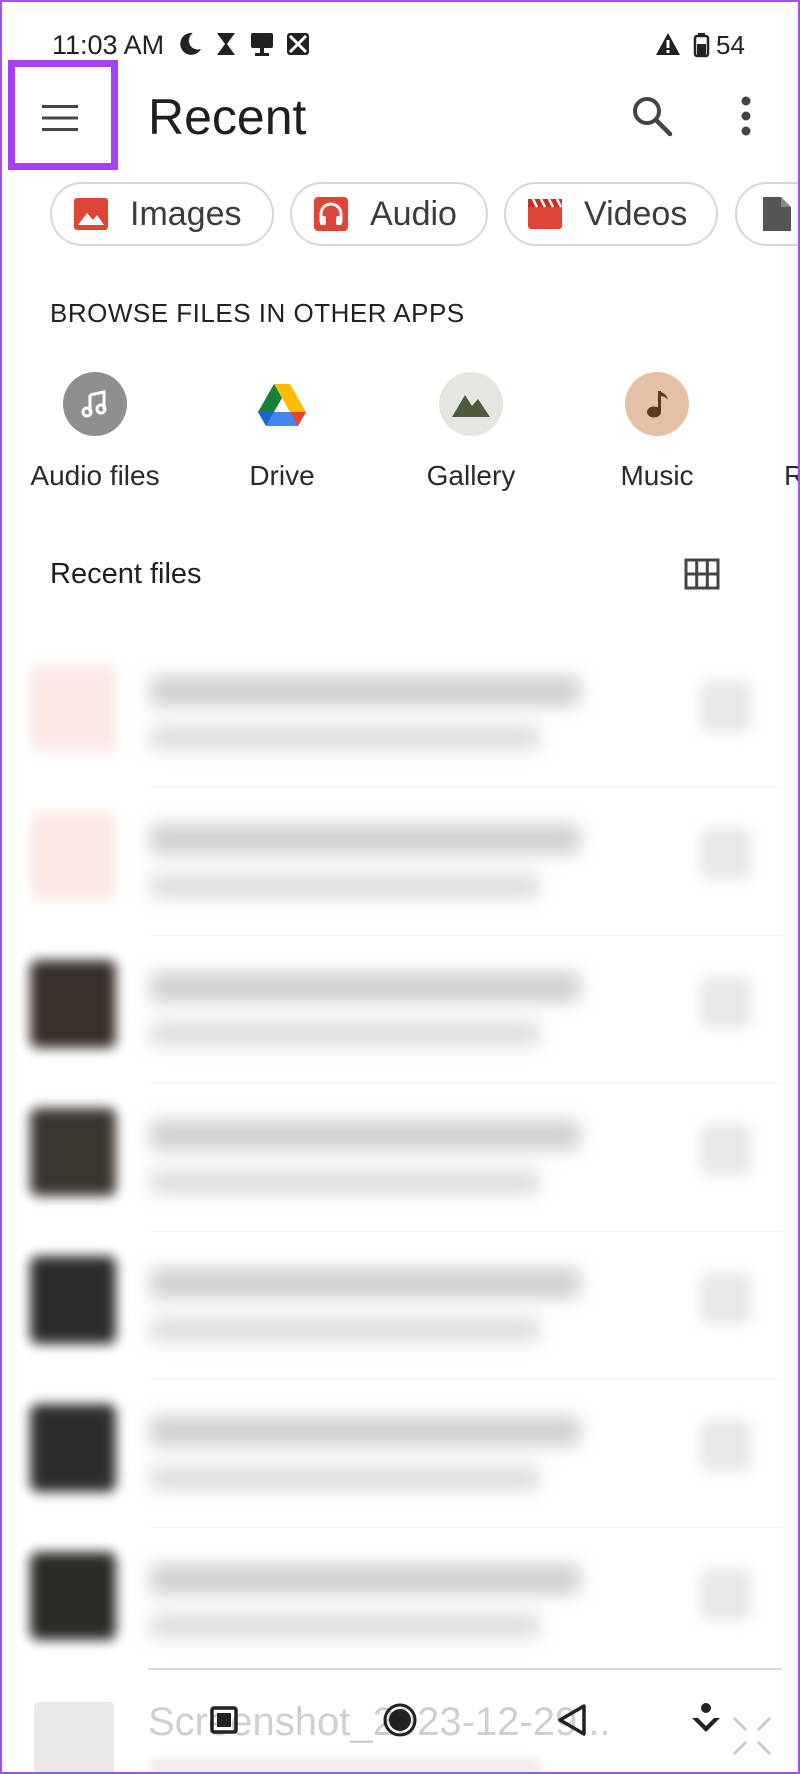 This screenshot has width=800, height=1774. Describe the element at coordinates (282, 404) in the screenshot. I see `drive-icon` at that location.